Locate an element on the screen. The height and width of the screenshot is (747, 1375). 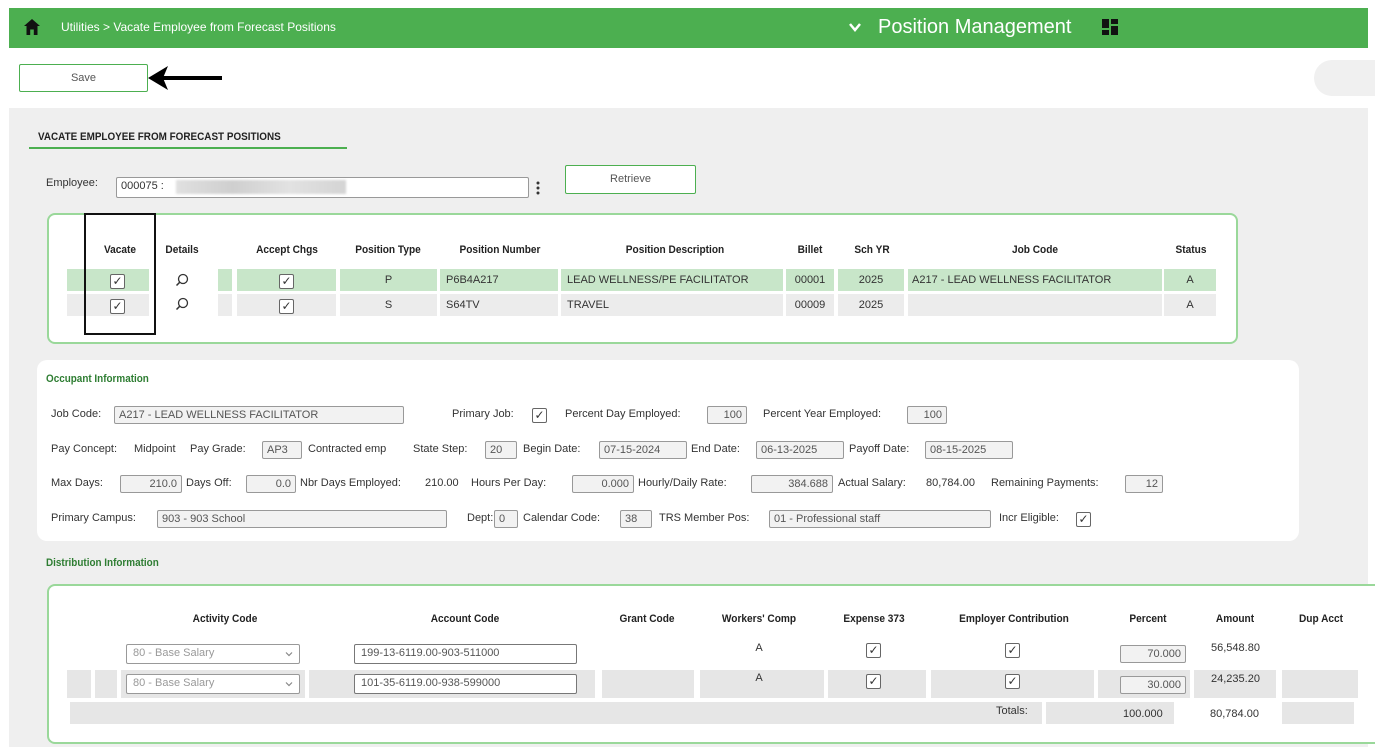
col-job-code: Job Code is located at coordinates (1035, 250).